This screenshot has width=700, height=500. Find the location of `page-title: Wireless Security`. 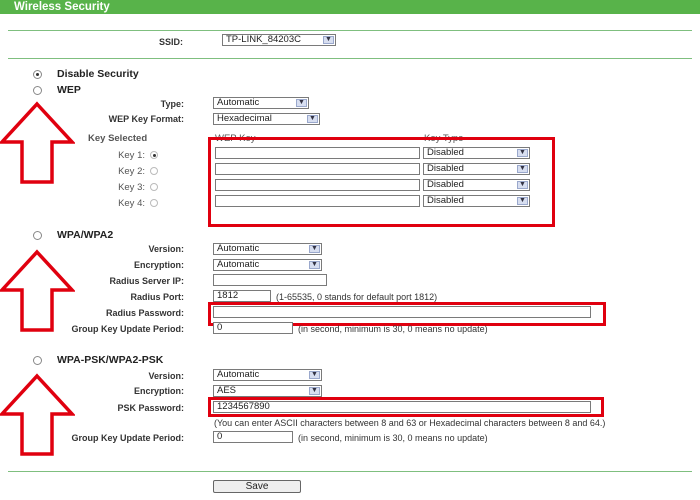

page-title: Wireless Security is located at coordinates (350, 7).